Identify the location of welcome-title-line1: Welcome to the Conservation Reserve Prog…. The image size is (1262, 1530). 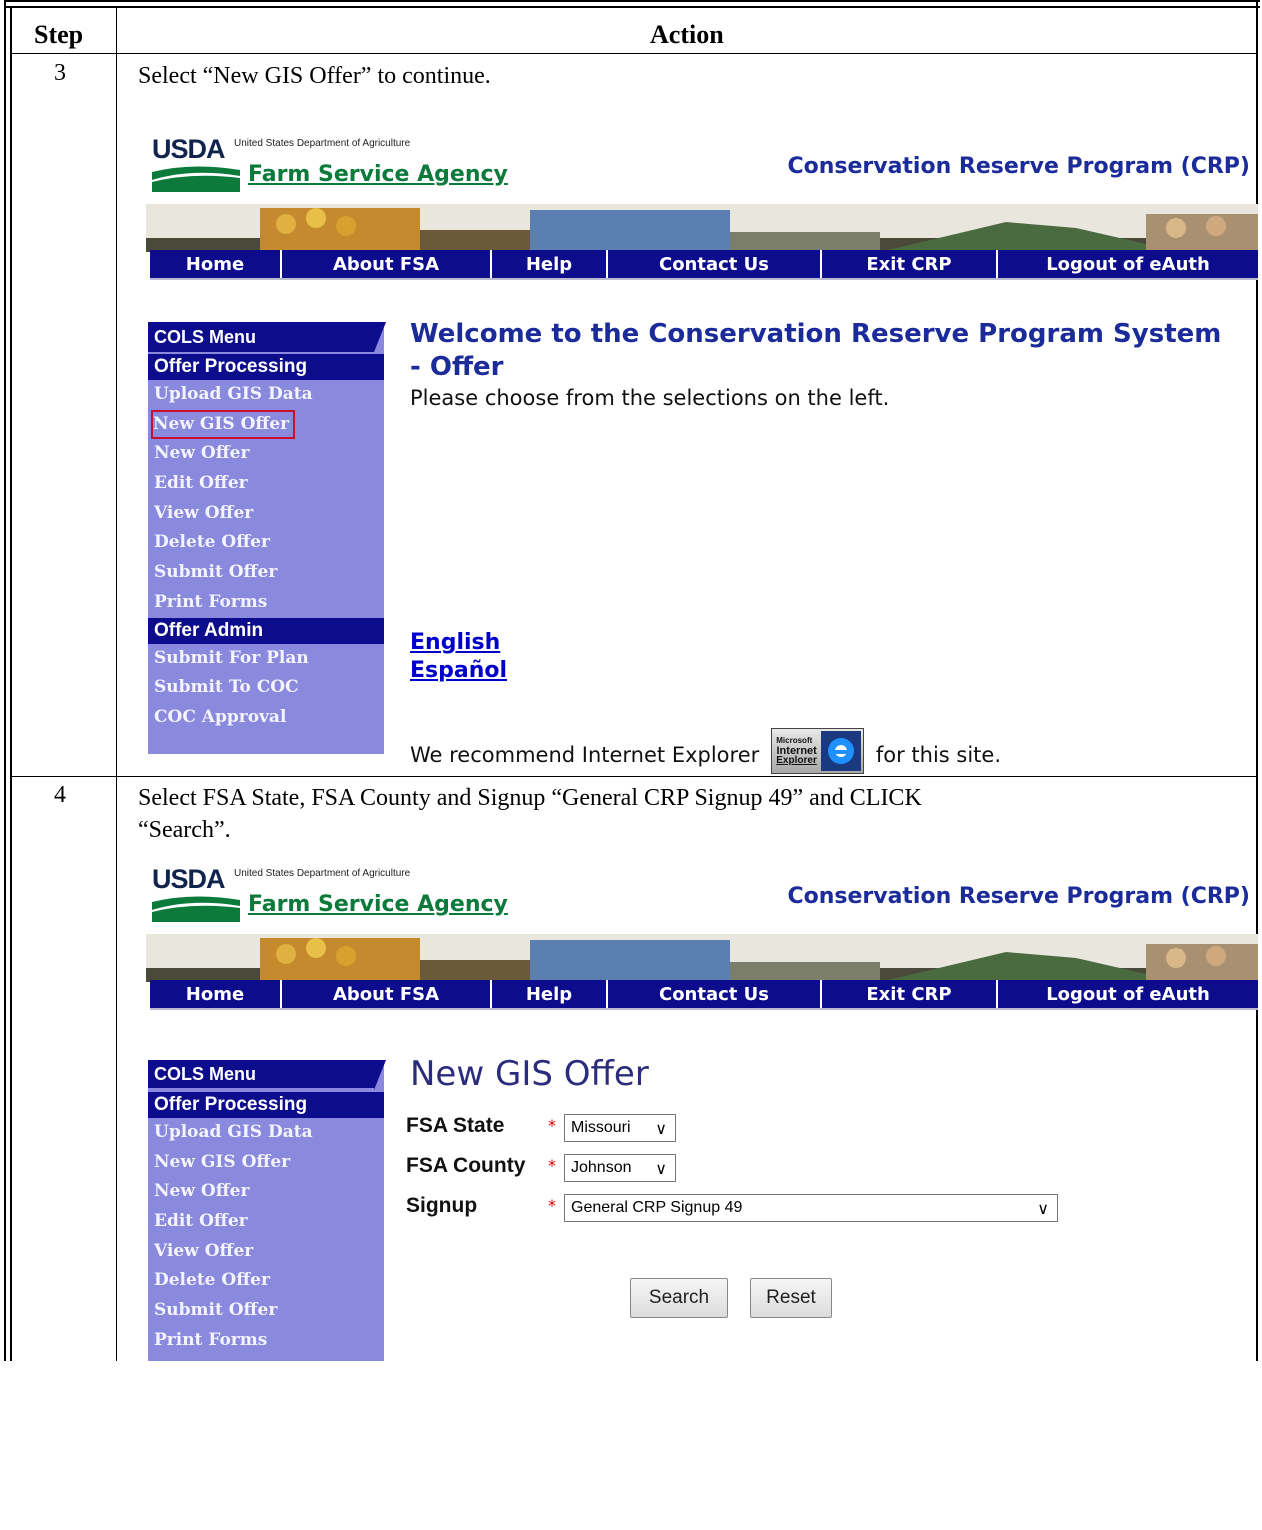
(816, 334).